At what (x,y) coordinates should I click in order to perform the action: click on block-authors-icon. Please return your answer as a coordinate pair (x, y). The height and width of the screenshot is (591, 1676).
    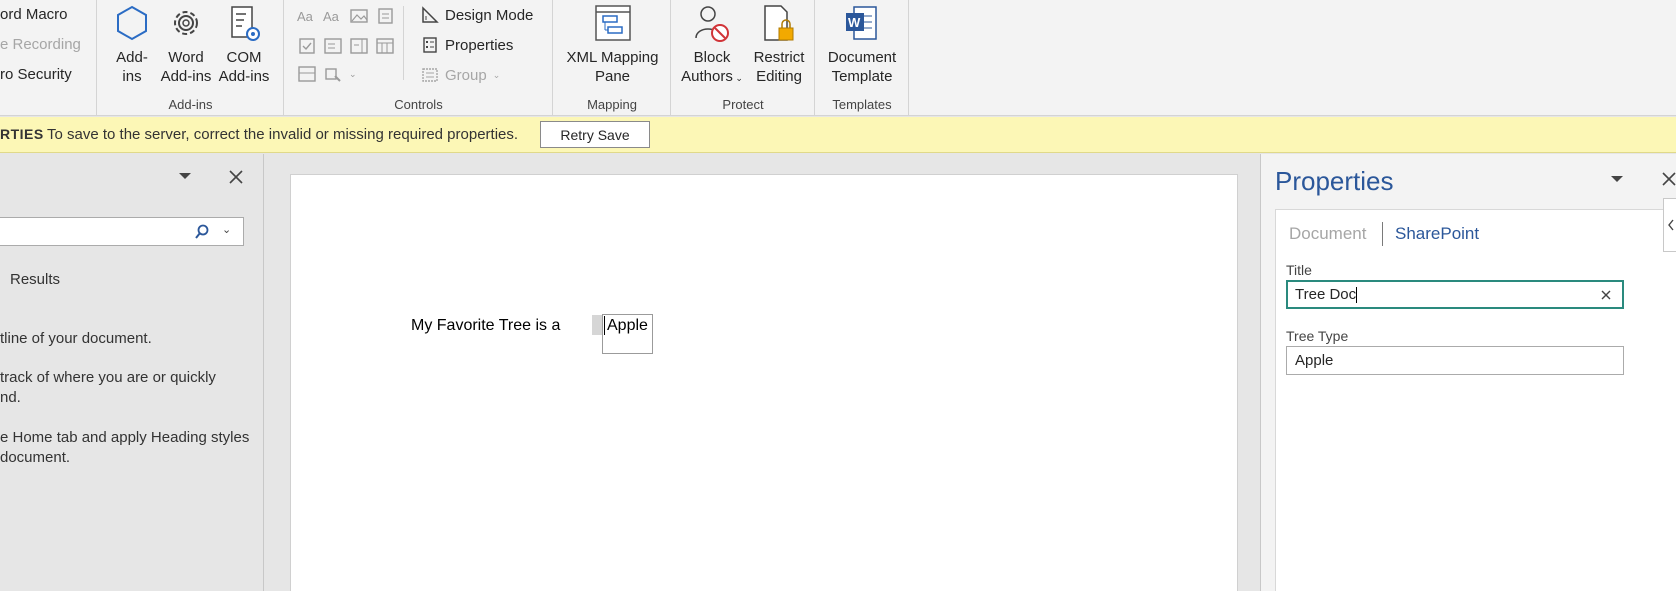
    Looking at the image, I should click on (712, 24).